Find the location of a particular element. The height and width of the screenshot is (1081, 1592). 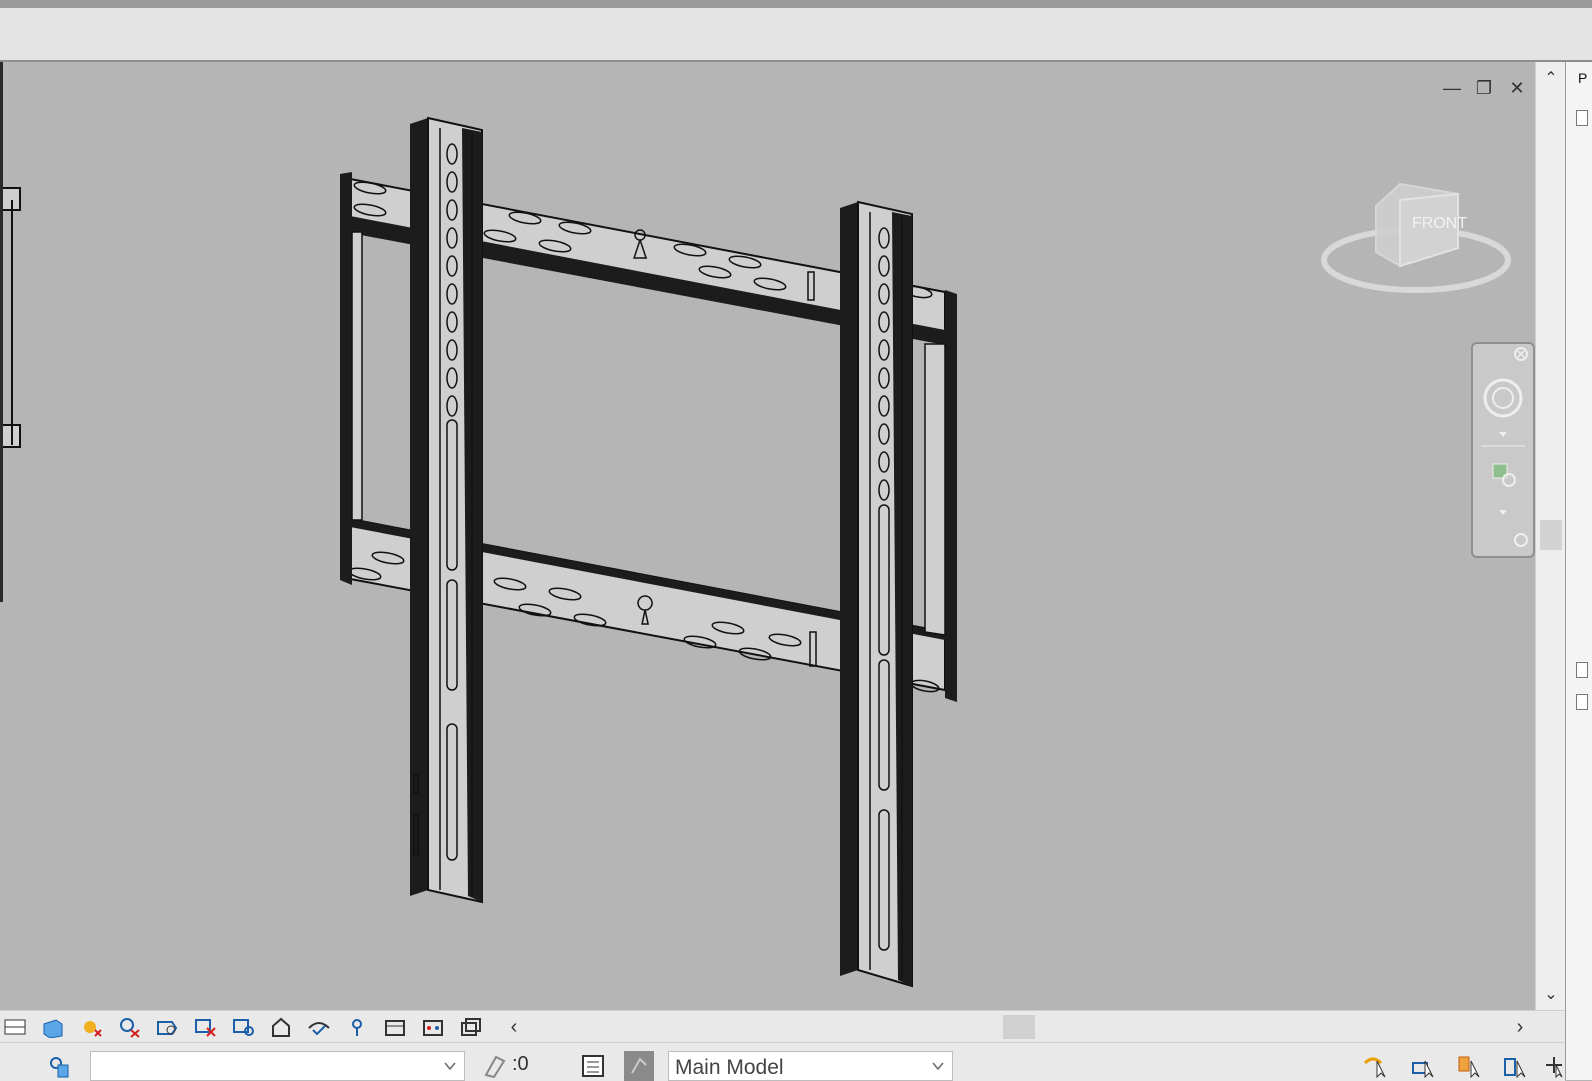

left-vertical-upright is located at coordinates (446, 510).